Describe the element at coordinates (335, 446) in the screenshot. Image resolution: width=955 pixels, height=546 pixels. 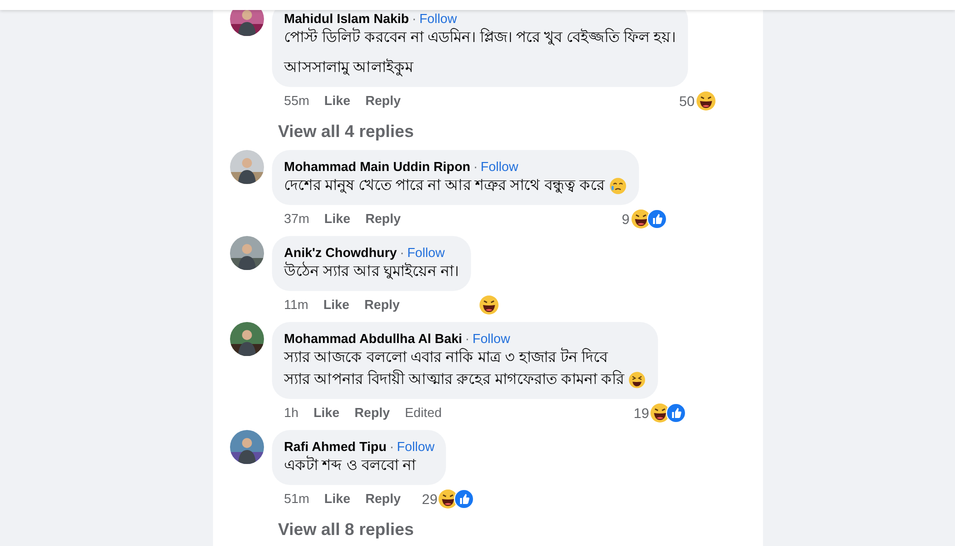
I see `commenter-name: Rafi Ahmed Tipu` at that location.